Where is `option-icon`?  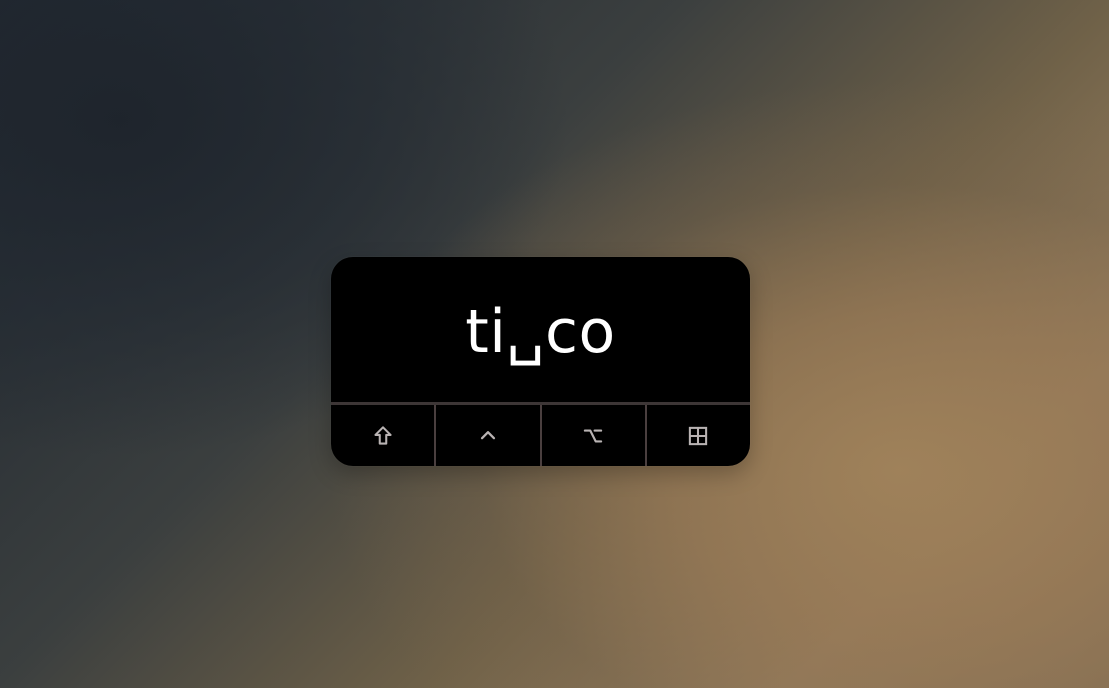
option-icon is located at coordinates (593, 436).